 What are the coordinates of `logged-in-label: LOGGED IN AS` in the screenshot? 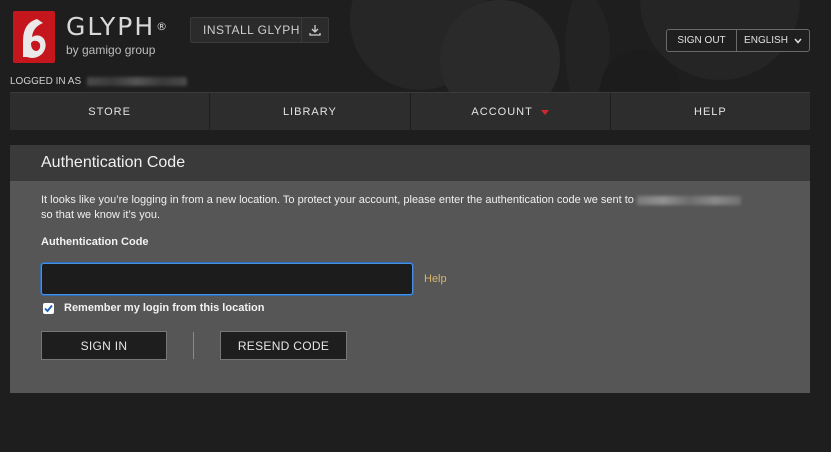 It's located at (46, 81).